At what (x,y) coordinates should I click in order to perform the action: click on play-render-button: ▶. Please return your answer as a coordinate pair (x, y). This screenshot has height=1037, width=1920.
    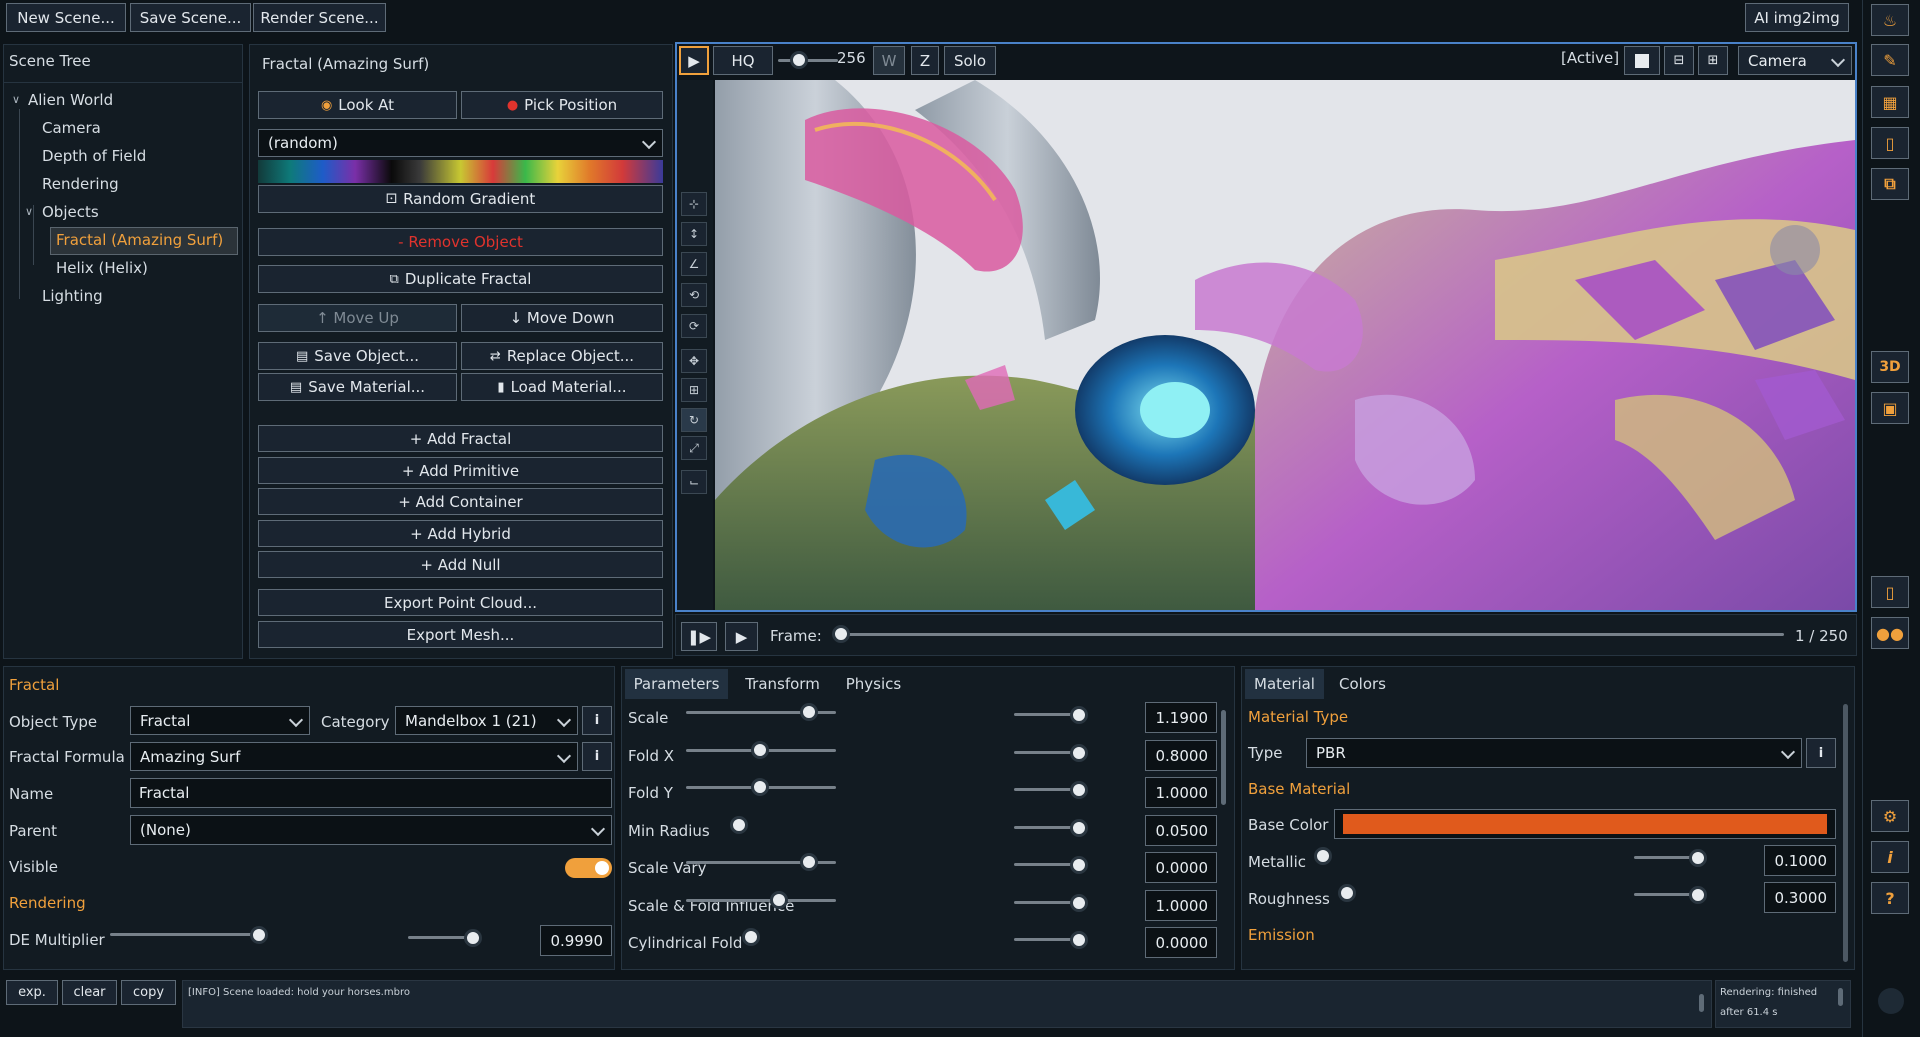
    Looking at the image, I should click on (694, 60).